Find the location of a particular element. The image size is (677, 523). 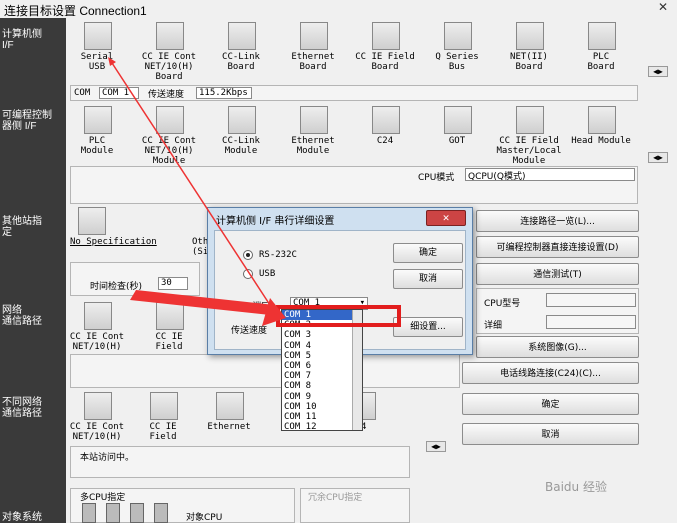

annotation-arrows is located at coordinates (197, 191).